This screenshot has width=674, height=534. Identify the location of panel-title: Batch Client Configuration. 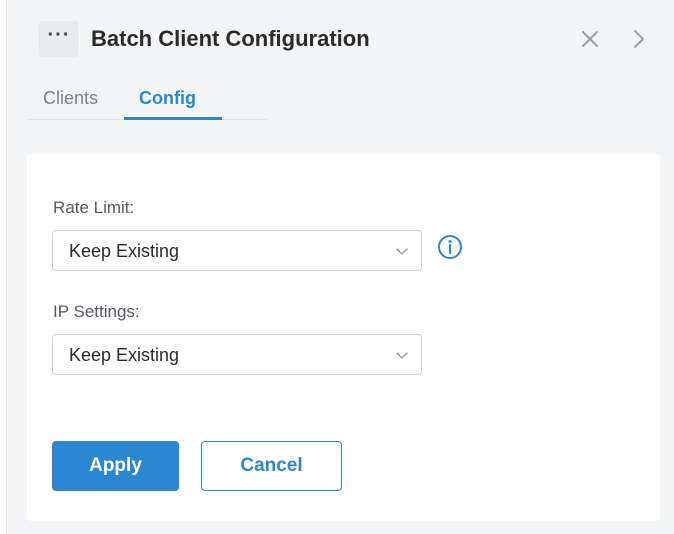
(230, 38).